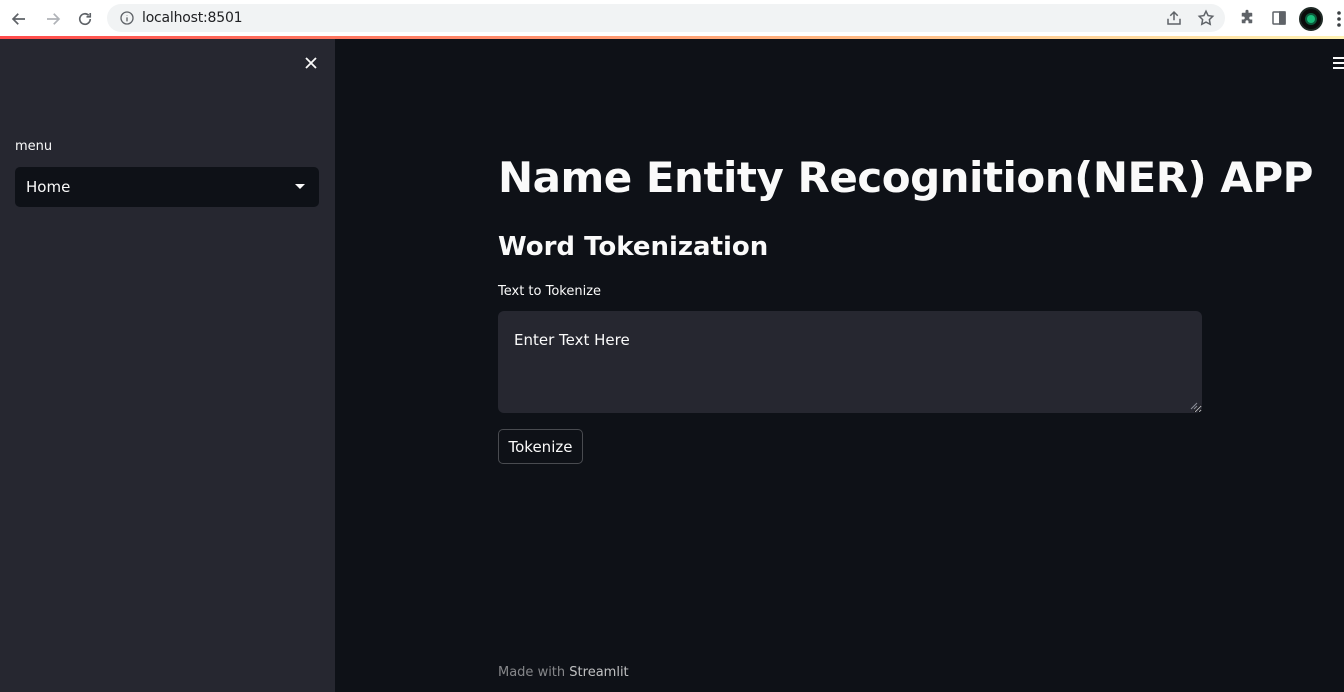 The height and width of the screenshot is (692, 1344). Describe the element at coordinates (167, 187) in the screenshot. I see `menu-select: Home` at that location.